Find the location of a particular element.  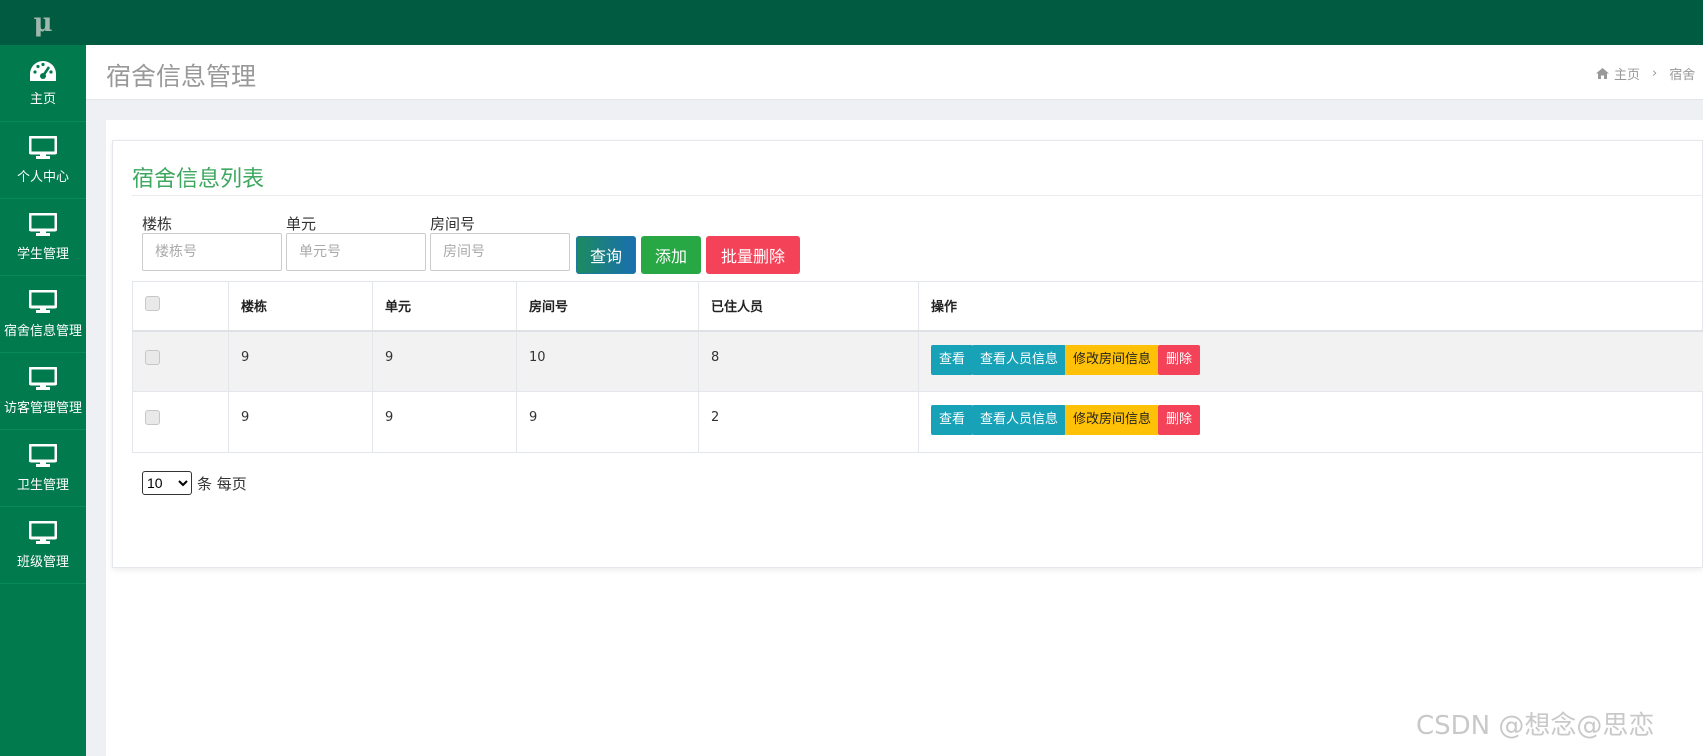

sidebar-item-label: 卫生管理 is located at coordinates (42, 485).